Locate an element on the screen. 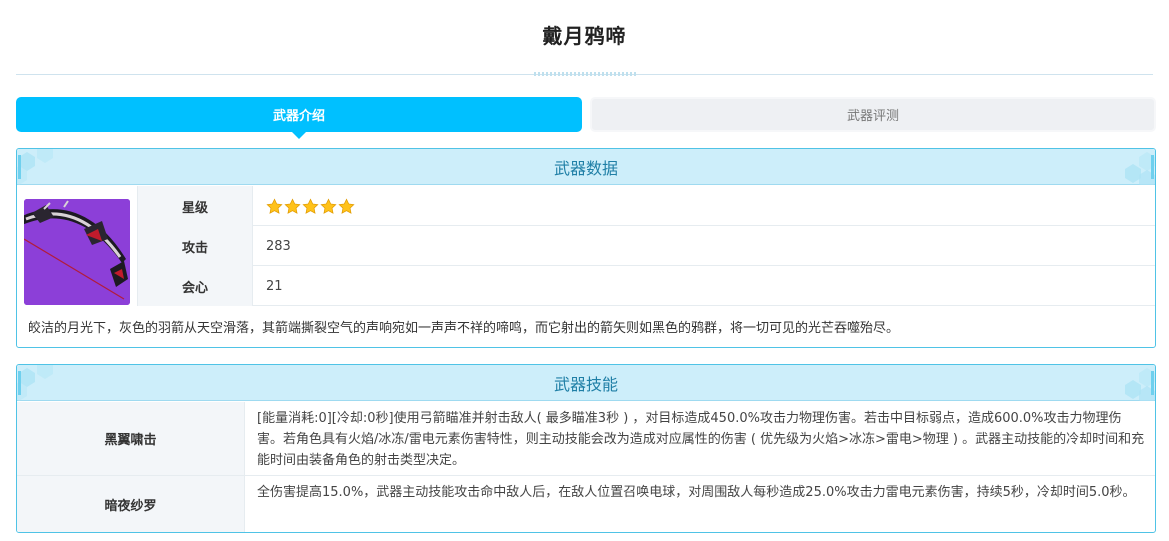 The height and width of the screenshot is (541, 1169). panel-heading: 武器技能 is located at coordinates (585, 384).